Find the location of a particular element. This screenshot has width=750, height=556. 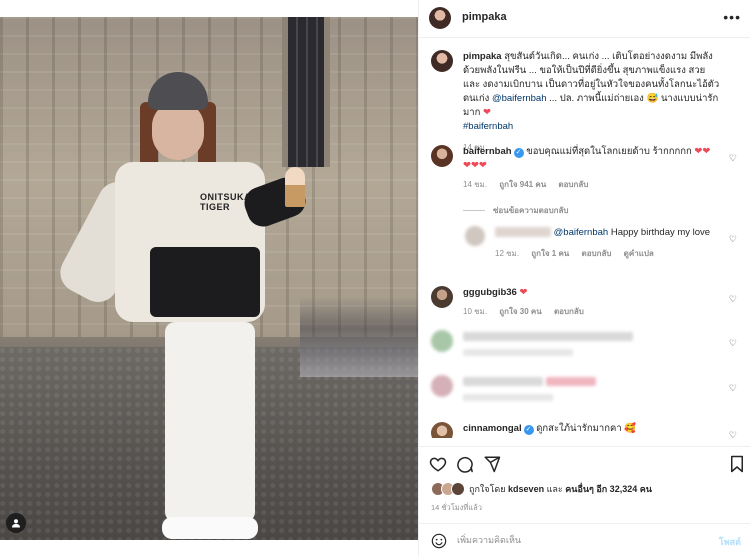

caption-username: pimpaka is located at coordinates (482, 56).